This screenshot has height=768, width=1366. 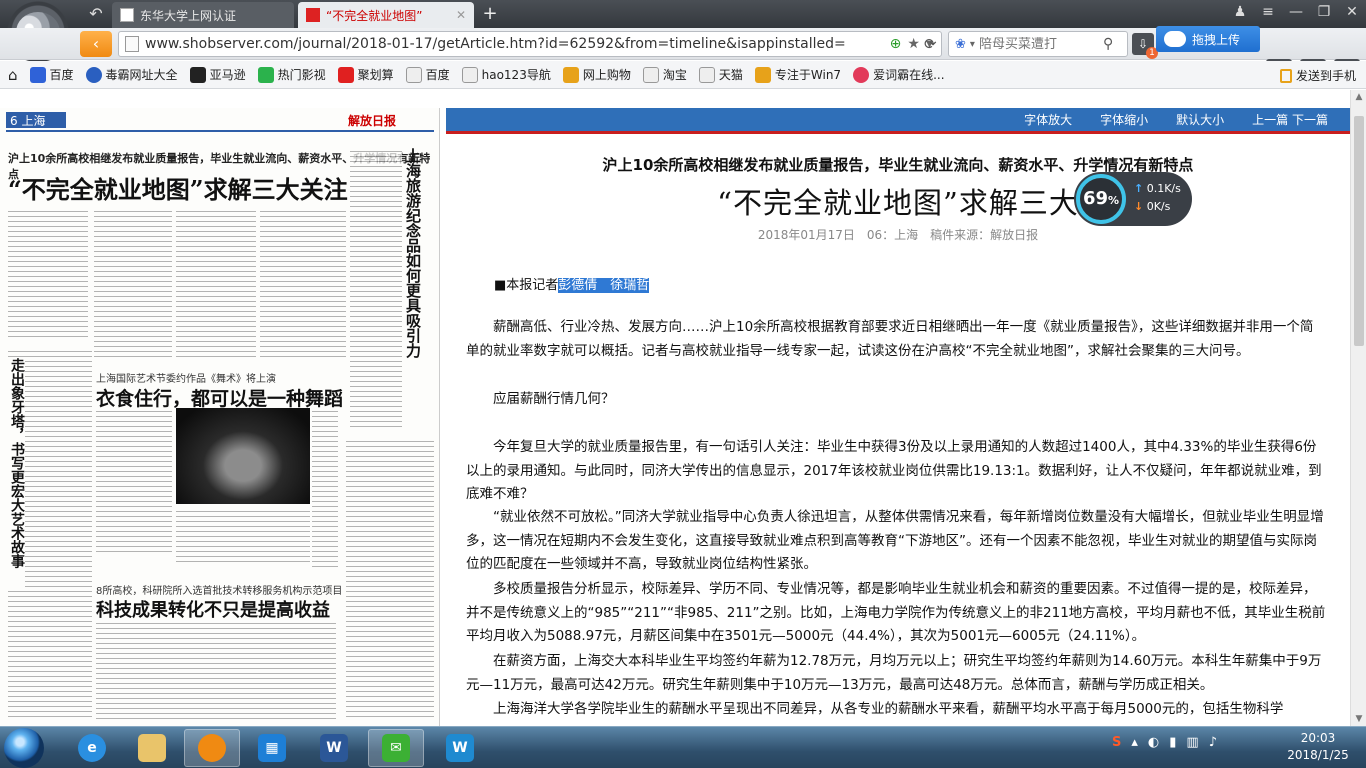 I want to click on add-icon: ⊕, so click(x=896, y=44).